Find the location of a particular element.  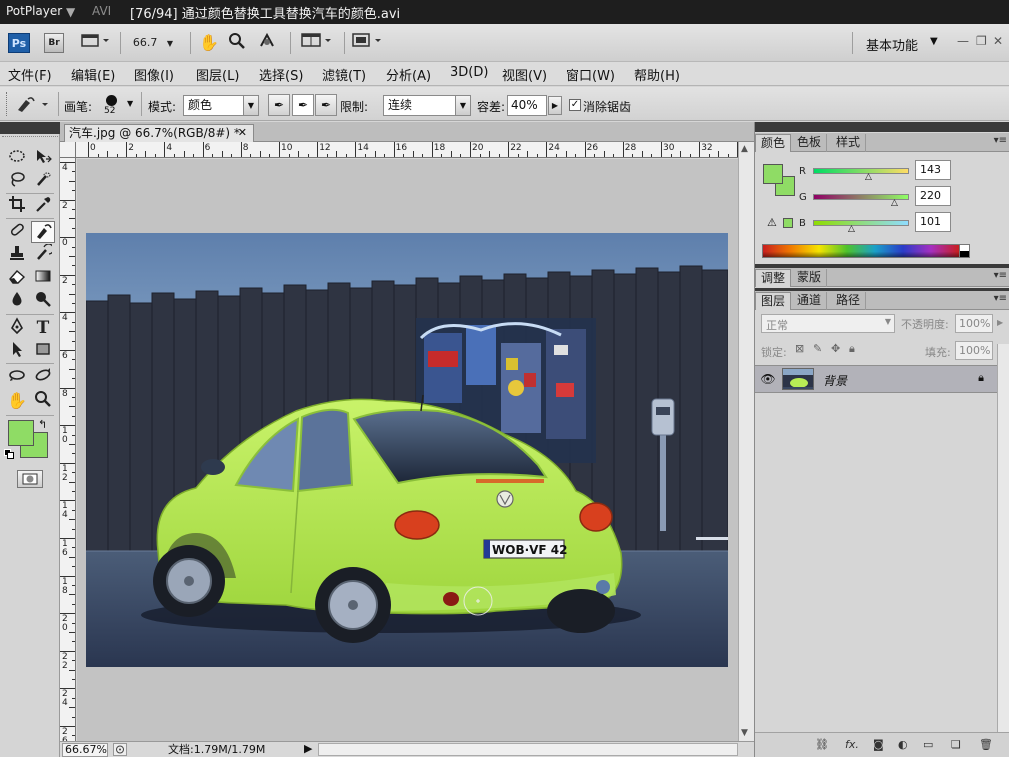

gradient-tool-icon is located at coordinates (43, 278).